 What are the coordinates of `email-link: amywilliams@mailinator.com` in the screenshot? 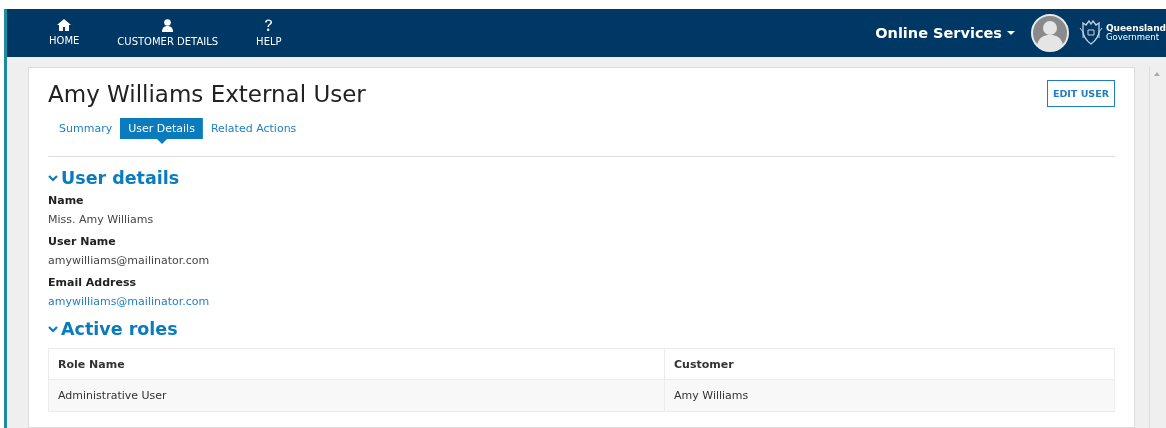 It's located at (129, 301).